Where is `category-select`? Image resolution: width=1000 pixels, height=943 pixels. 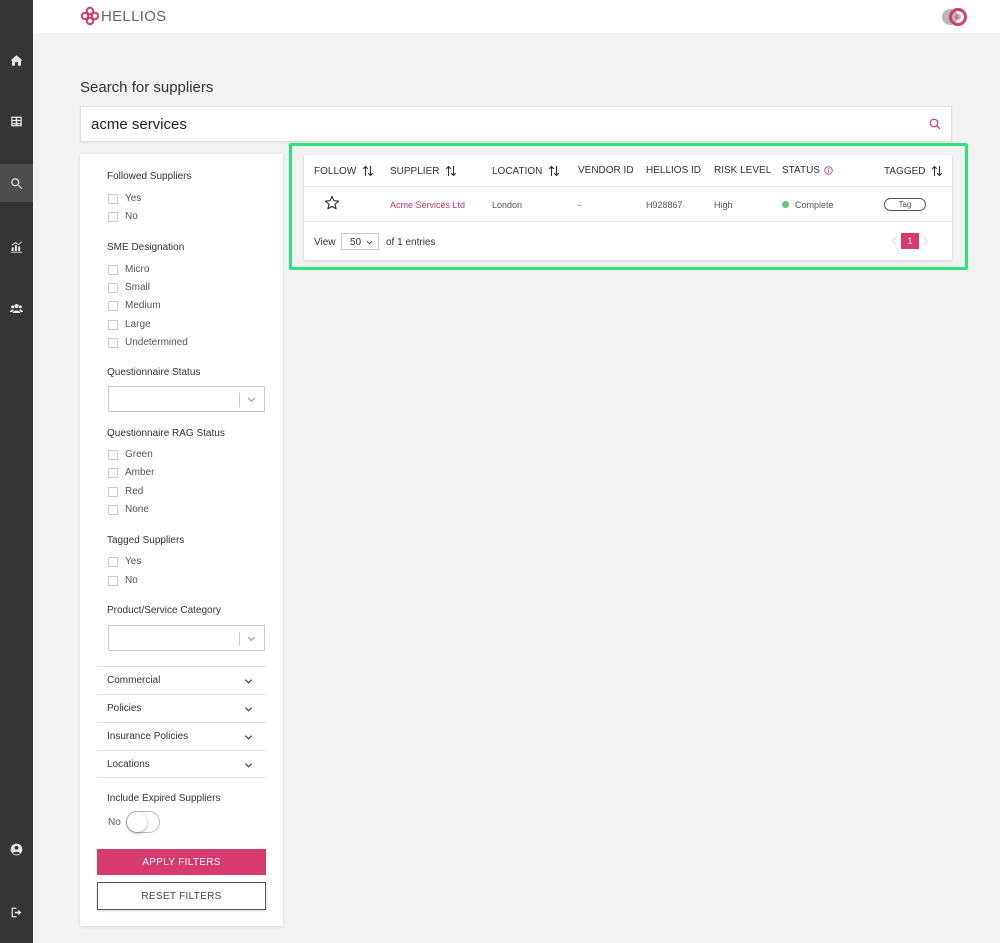
category-select is located at coordinates (186, 638).